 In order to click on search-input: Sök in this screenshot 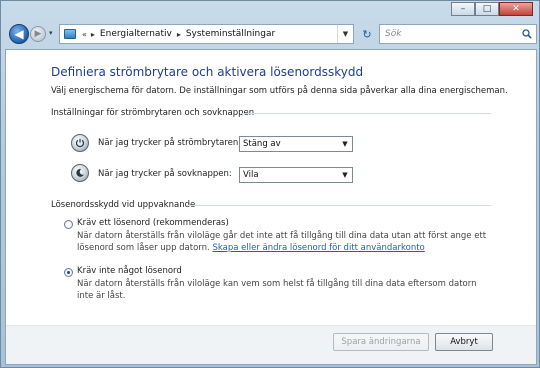, I will do `click(449, 34)`.